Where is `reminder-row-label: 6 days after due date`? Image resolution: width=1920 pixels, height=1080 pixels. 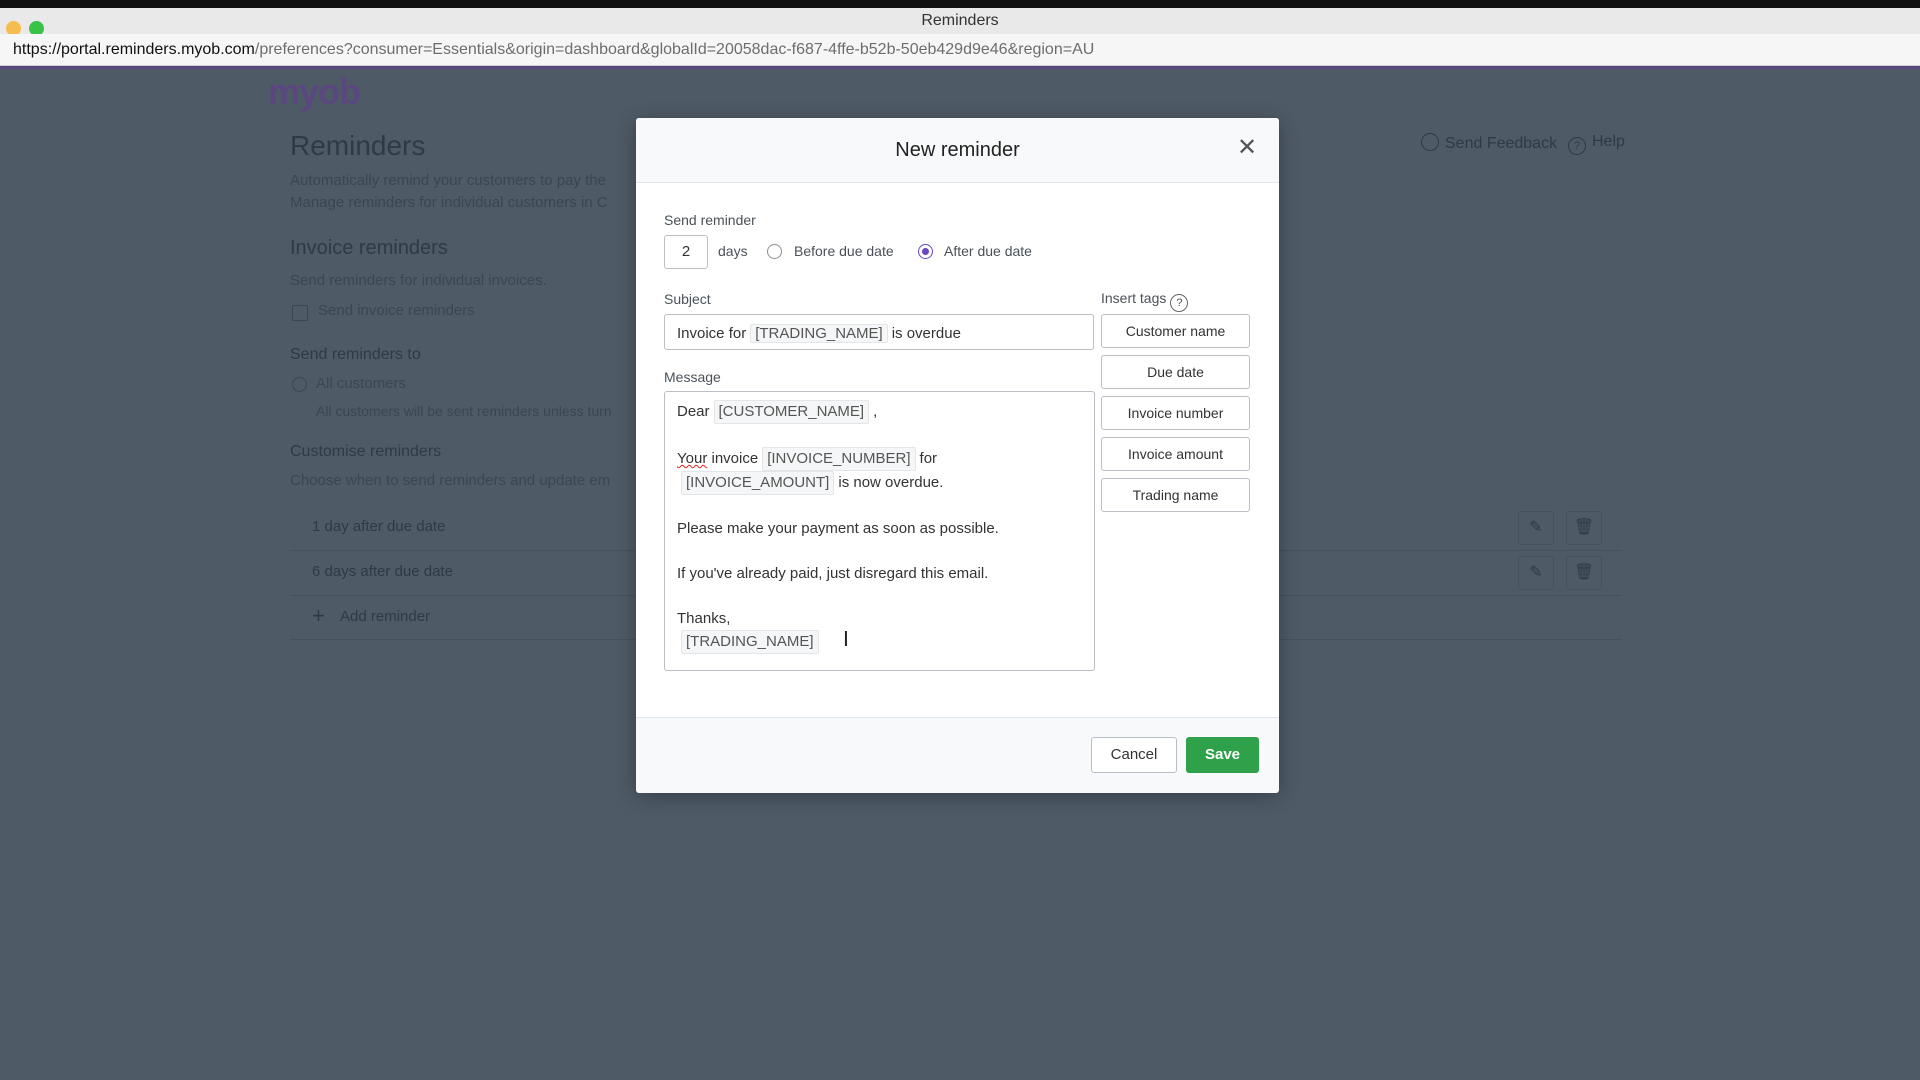
reminder-row-label: 6 days after due date is located at coordinates (382, 571).